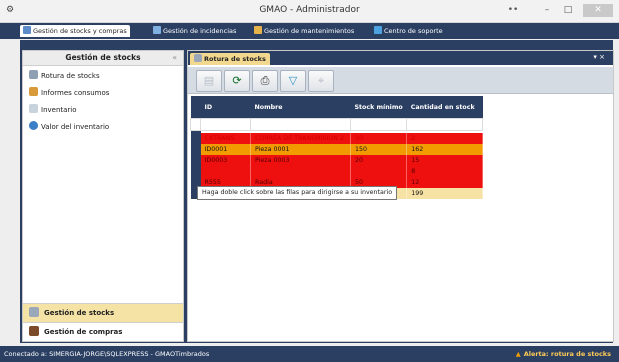 Image resolution: width=619 pixels, height=362 pixels. I want to click on cell-cantidad: 15, so click(445, 160).